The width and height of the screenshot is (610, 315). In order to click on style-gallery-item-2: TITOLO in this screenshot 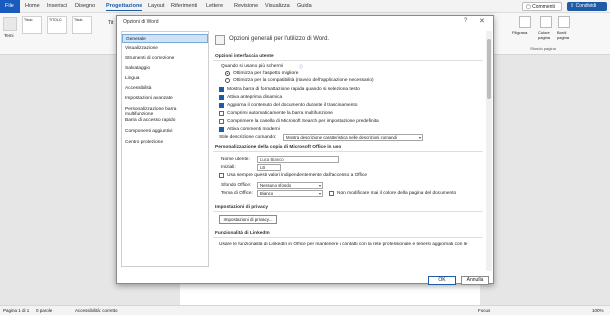, I will do `click(57, 25)`.